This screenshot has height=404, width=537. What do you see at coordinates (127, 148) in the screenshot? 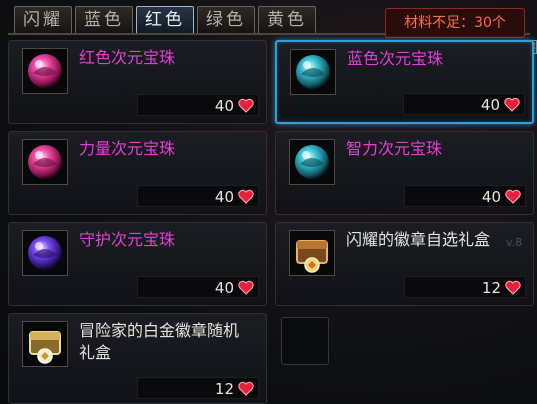
I see `item-name: 力量次元宝珠` at bounding box center [127, 148].